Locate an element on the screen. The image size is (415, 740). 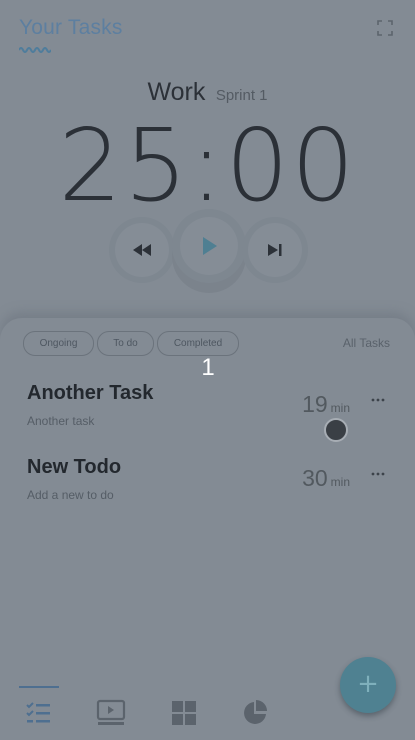
task-duration: 19 min is located at coordinates (315, 404).